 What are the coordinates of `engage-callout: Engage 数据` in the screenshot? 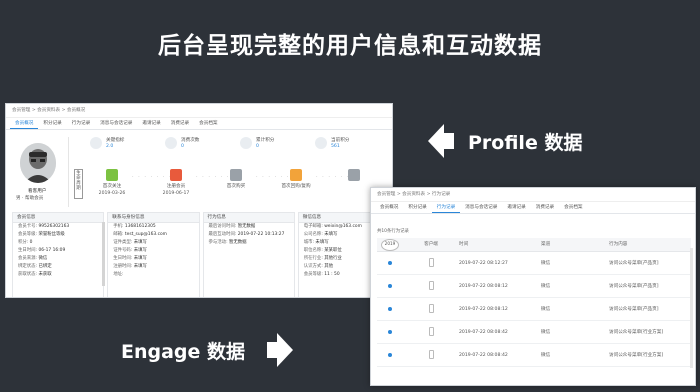 It's located at (207, 350).